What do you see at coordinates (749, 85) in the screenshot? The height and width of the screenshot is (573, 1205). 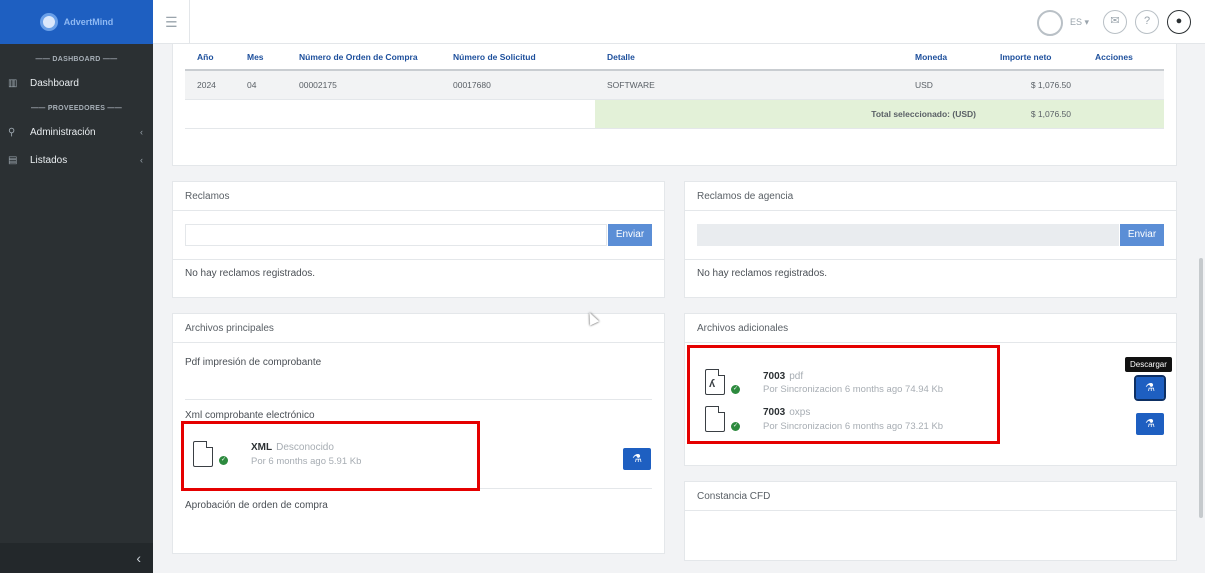 I see `table-cell: SOFTWARE` at bounding box center [749, 85].